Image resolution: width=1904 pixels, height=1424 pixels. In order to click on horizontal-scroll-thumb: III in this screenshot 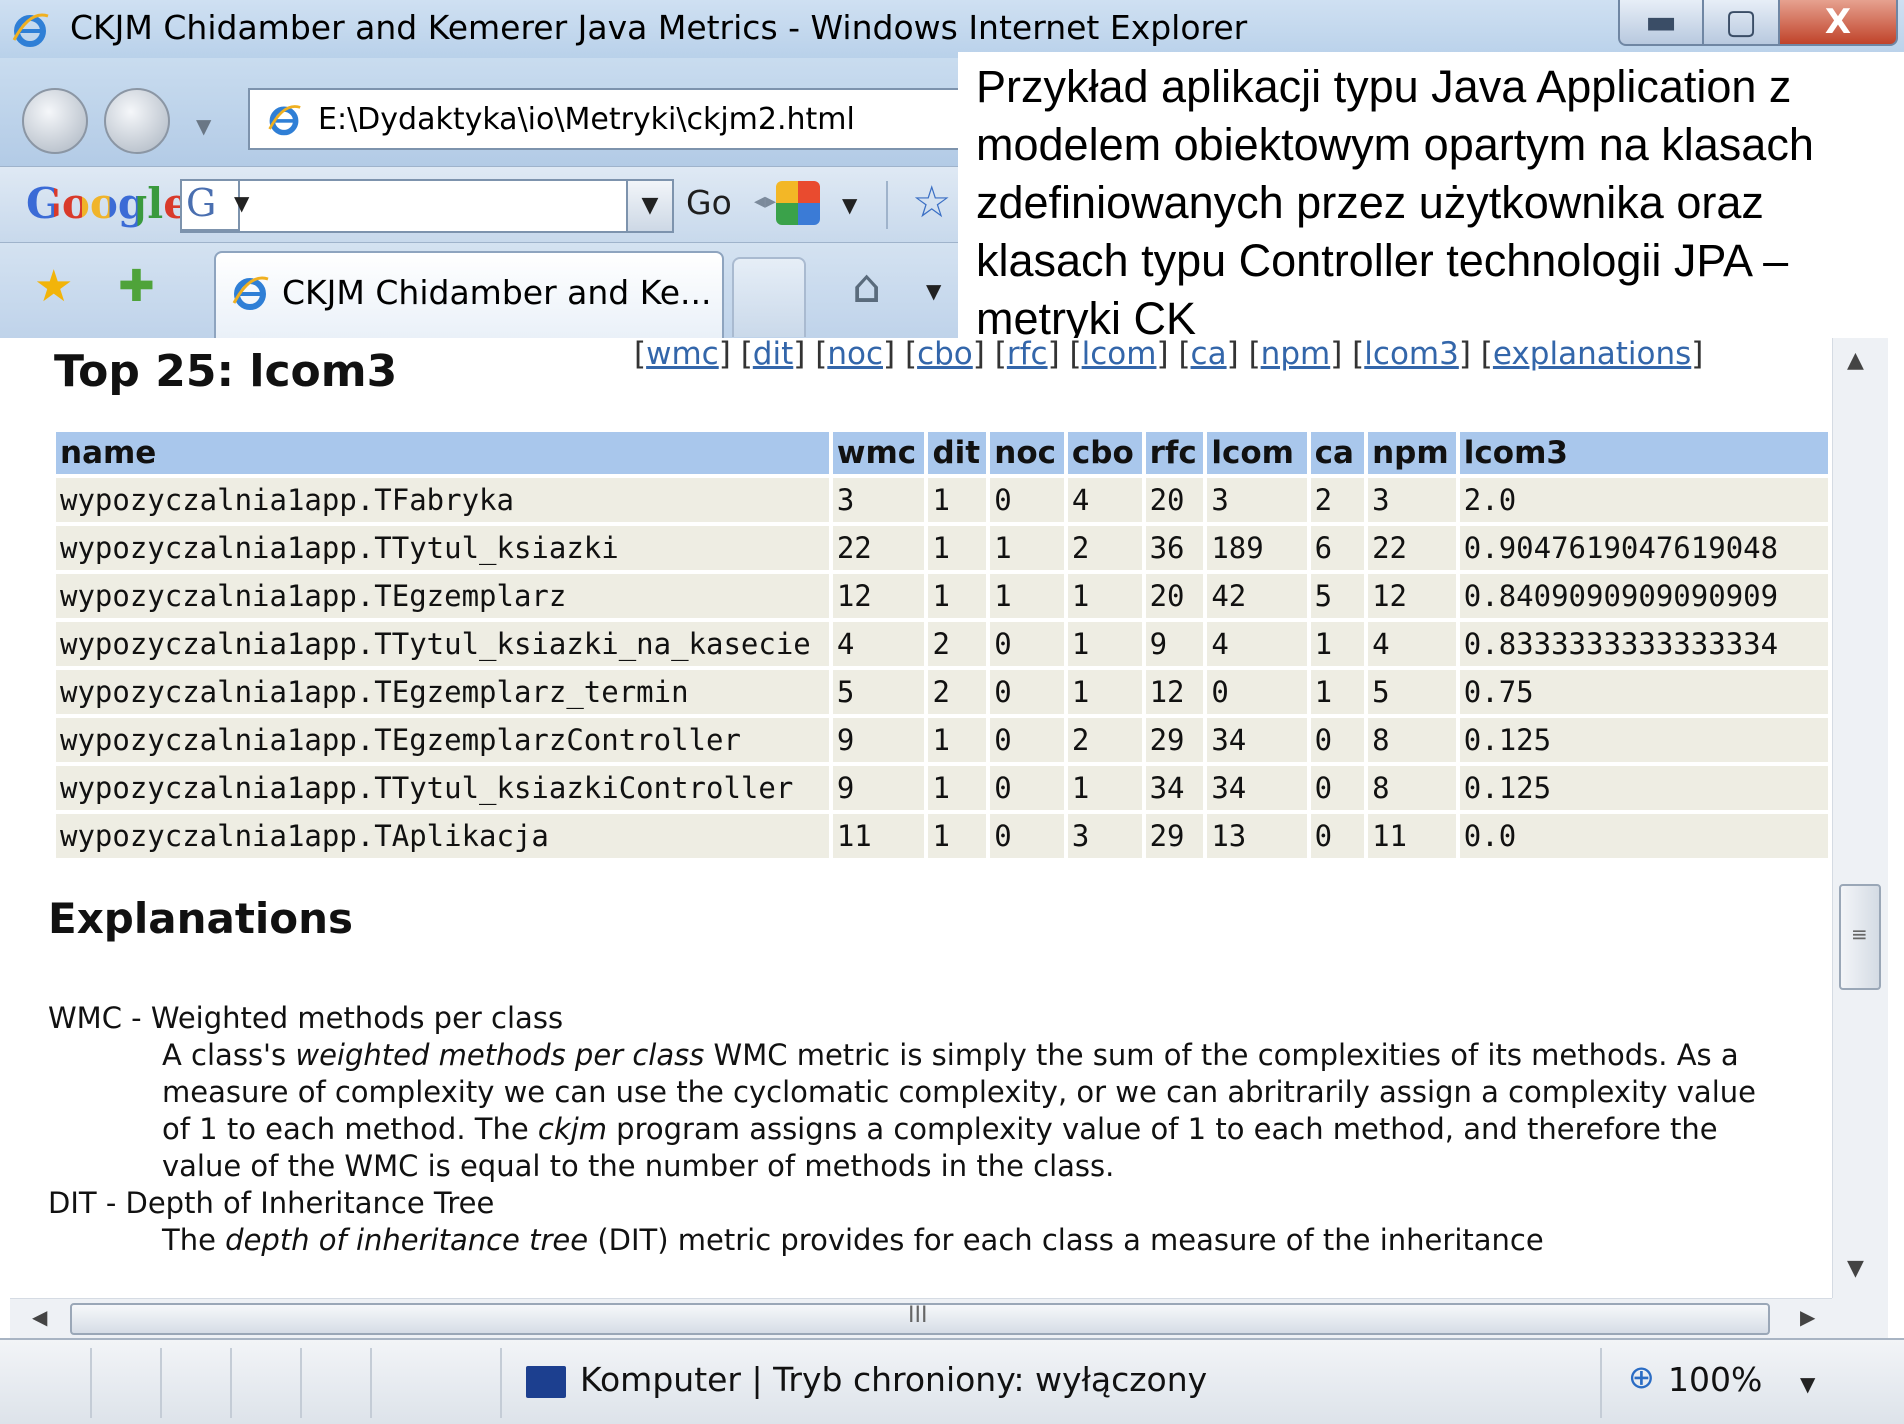, I will do `click(920, 1319)`.